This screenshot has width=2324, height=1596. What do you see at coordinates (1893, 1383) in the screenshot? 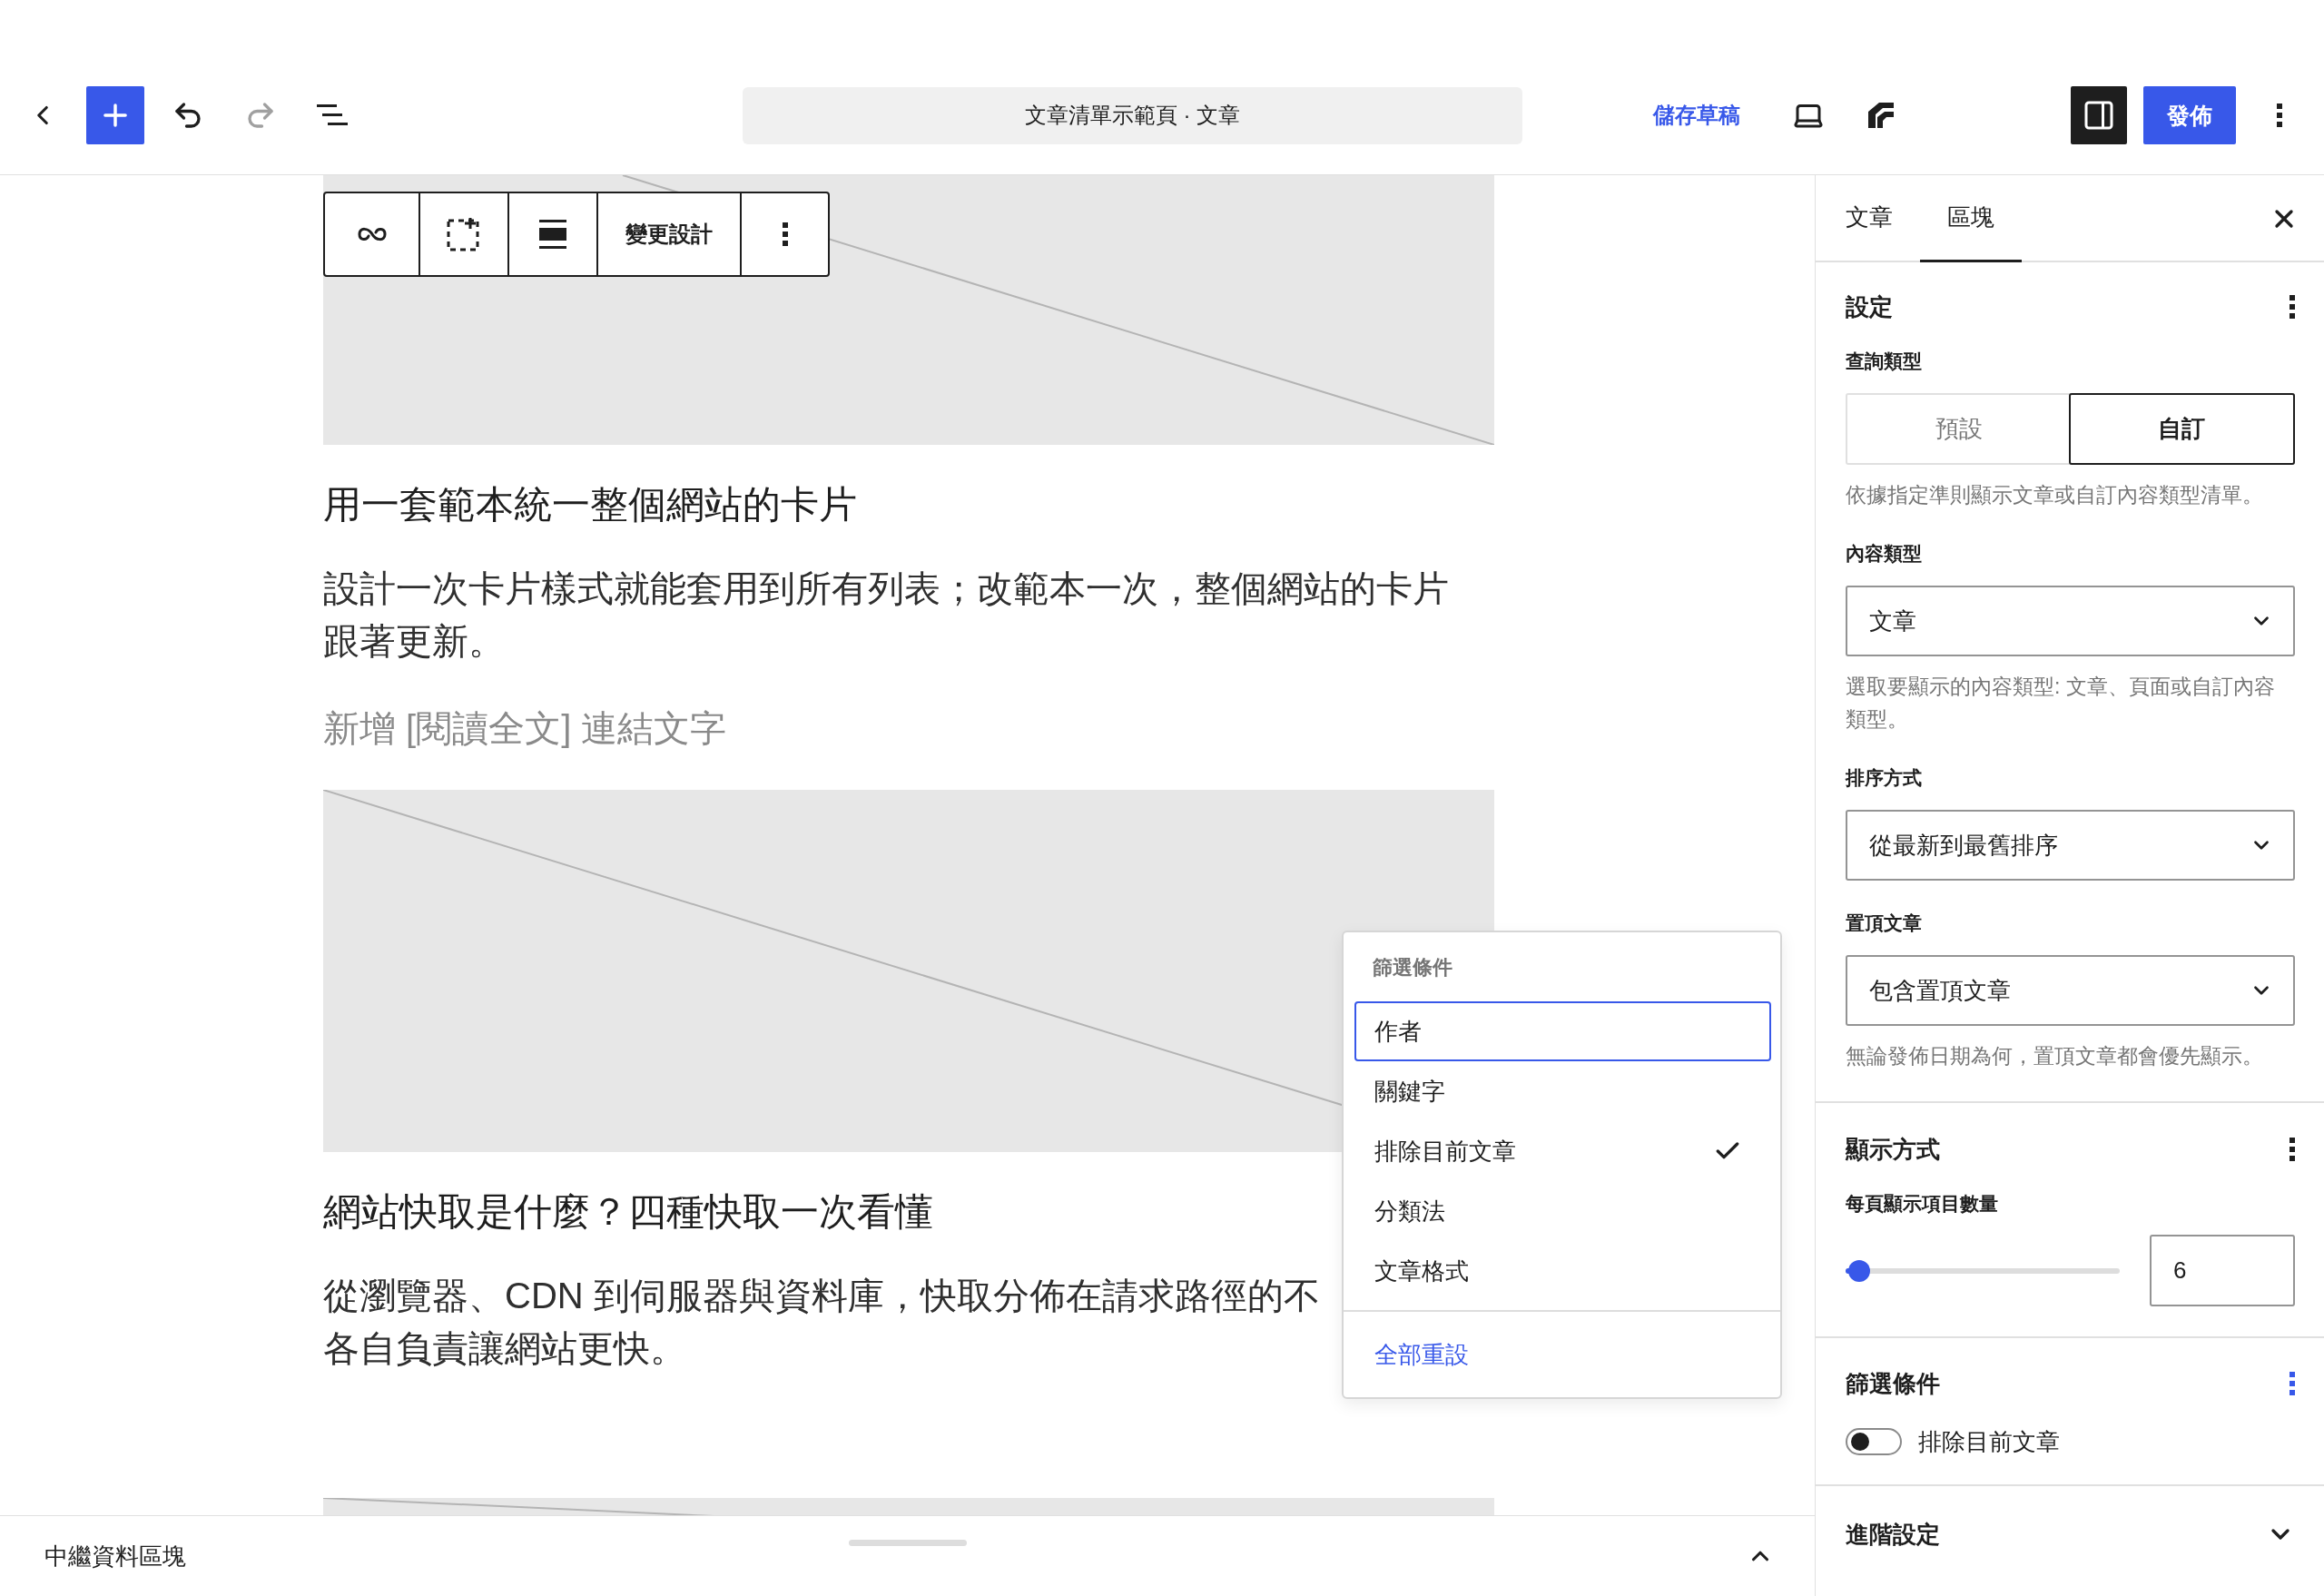
I see `panel-title: 篩選條件` at bounding box center [1893, 1383].